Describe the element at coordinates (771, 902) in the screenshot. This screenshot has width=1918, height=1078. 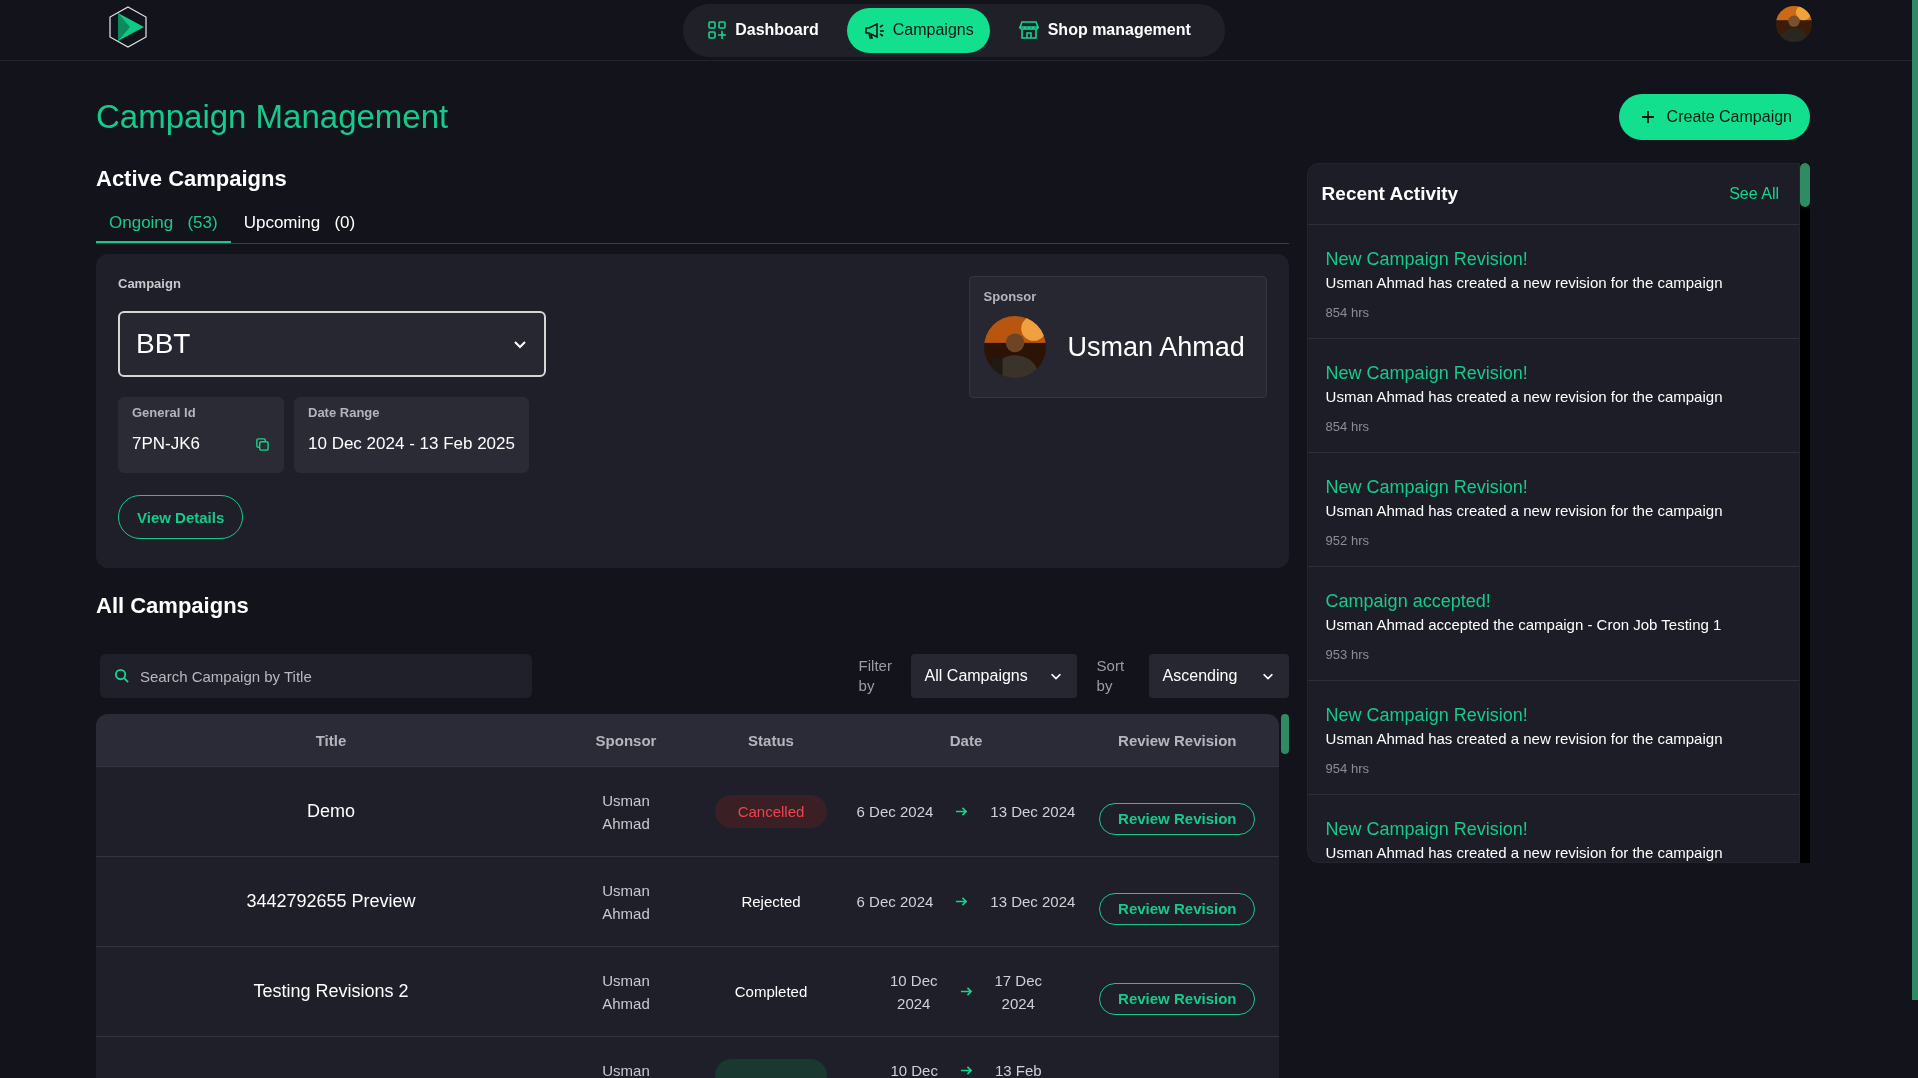
I see `status-text: Rejected` at that location.